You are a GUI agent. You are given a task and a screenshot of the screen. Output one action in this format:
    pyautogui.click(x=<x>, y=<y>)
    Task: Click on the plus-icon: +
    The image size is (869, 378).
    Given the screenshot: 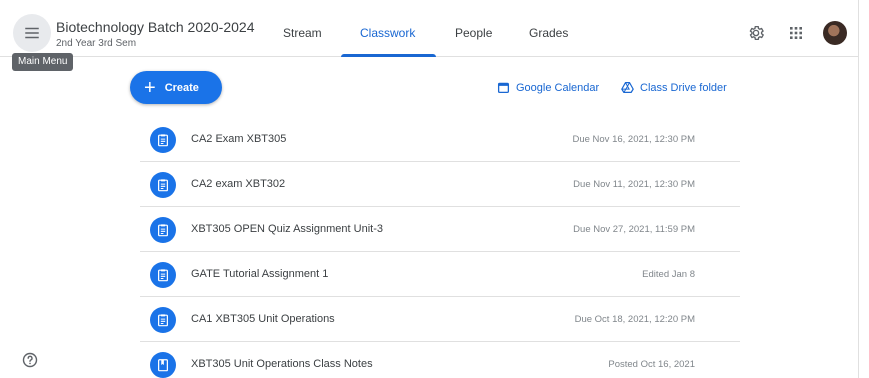 What is the action you would take?
    pyautogui.click(x=150, y=87)
    